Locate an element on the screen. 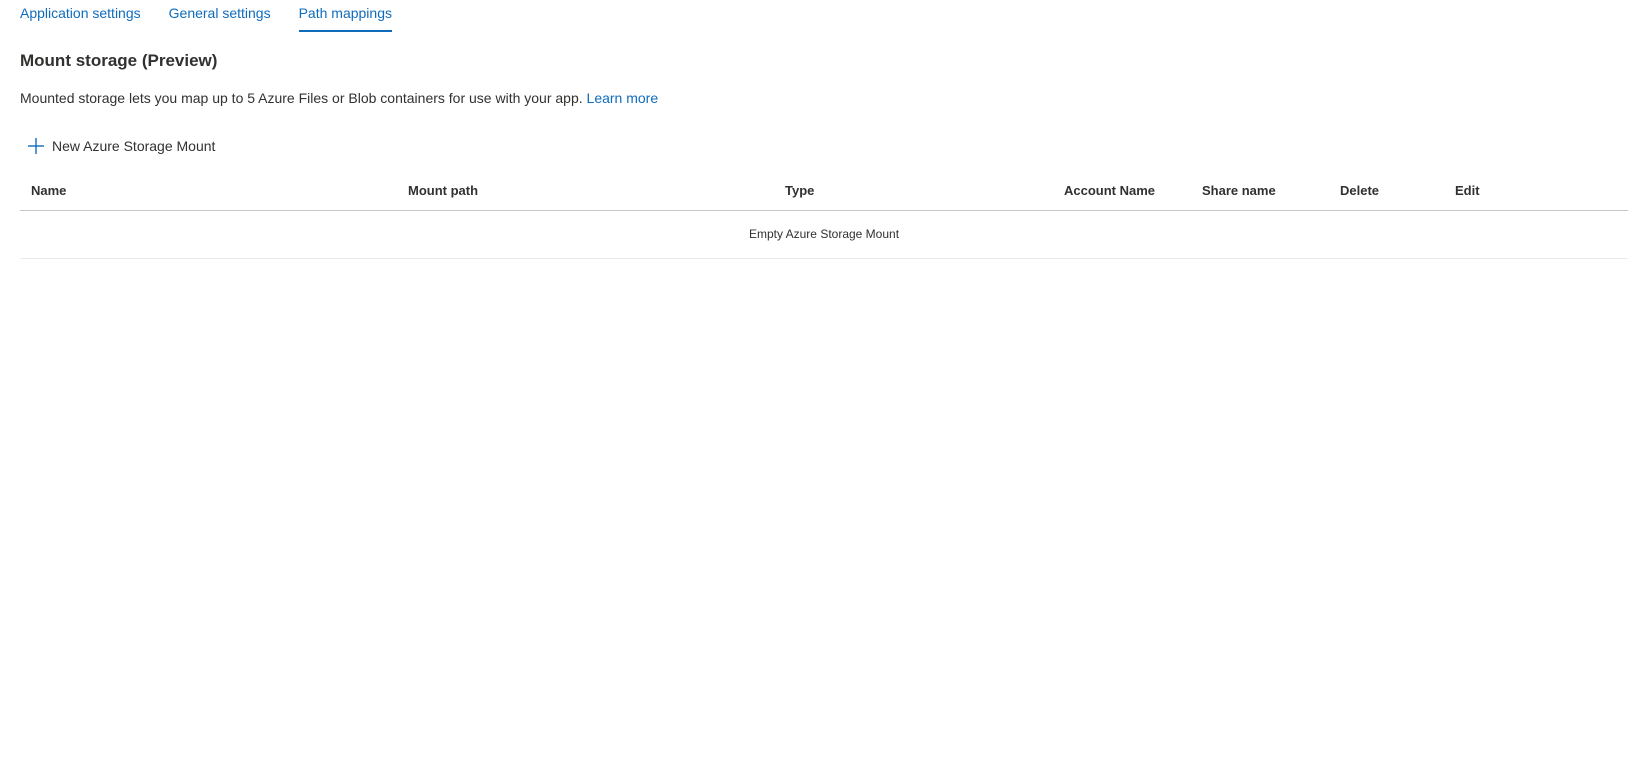 The image size is (1637, 769). new-azure-storage-mount-label: New Azure Storage Mount is located at coordinates (134, 146).